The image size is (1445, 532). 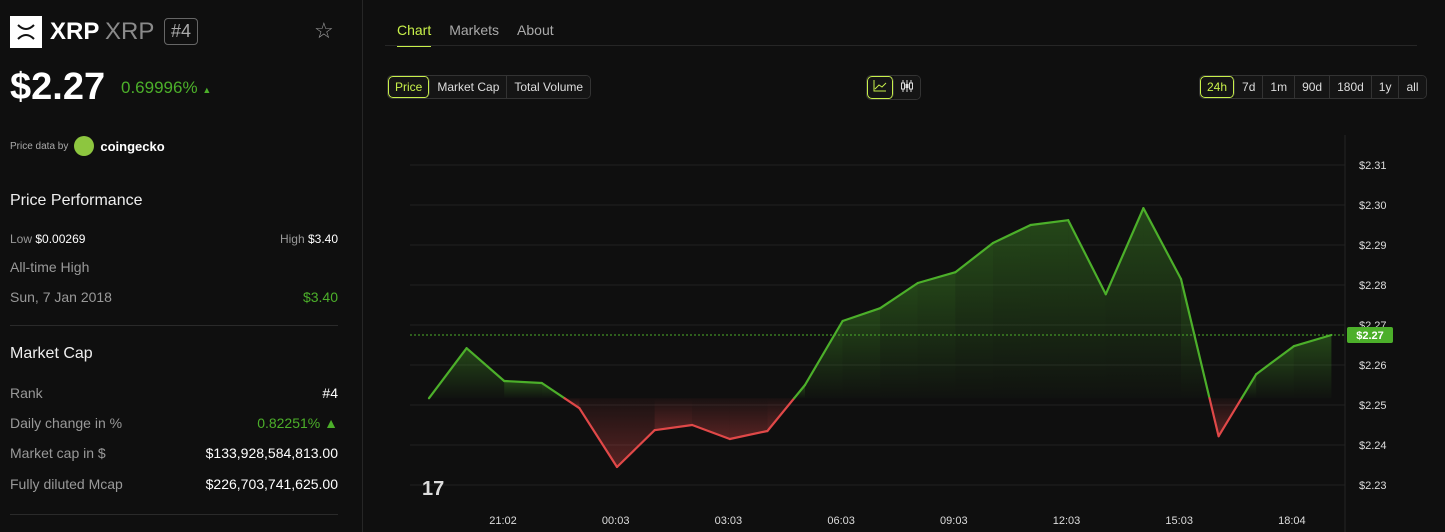 I want to click on section-title: Market Cap, so click(x=51, y=353).